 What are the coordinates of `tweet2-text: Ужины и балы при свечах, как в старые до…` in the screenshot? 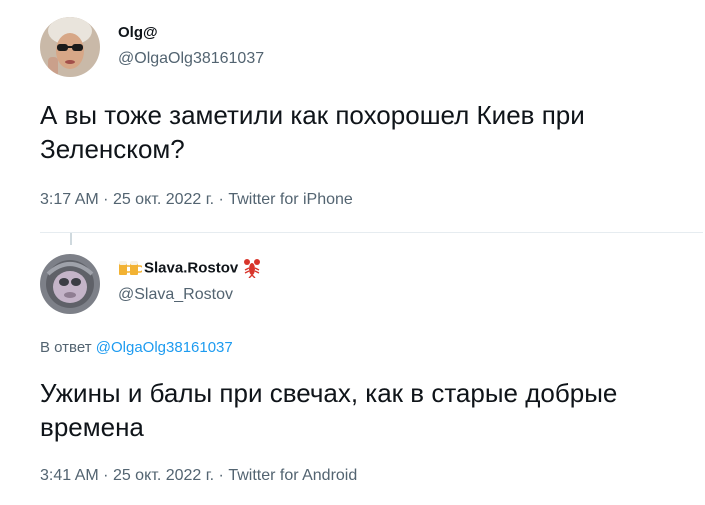 It's located at (365, 410).